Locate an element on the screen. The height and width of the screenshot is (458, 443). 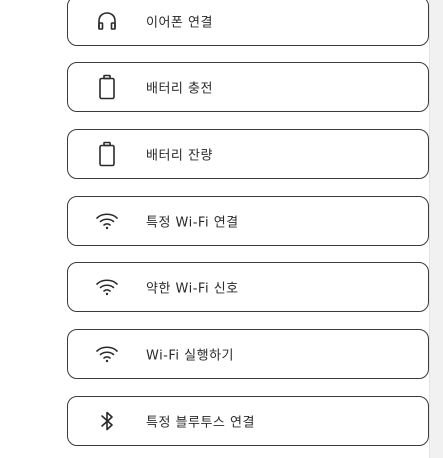
list-item-label: 특정 블루투스 연결 is located at coordinates (200, 423).